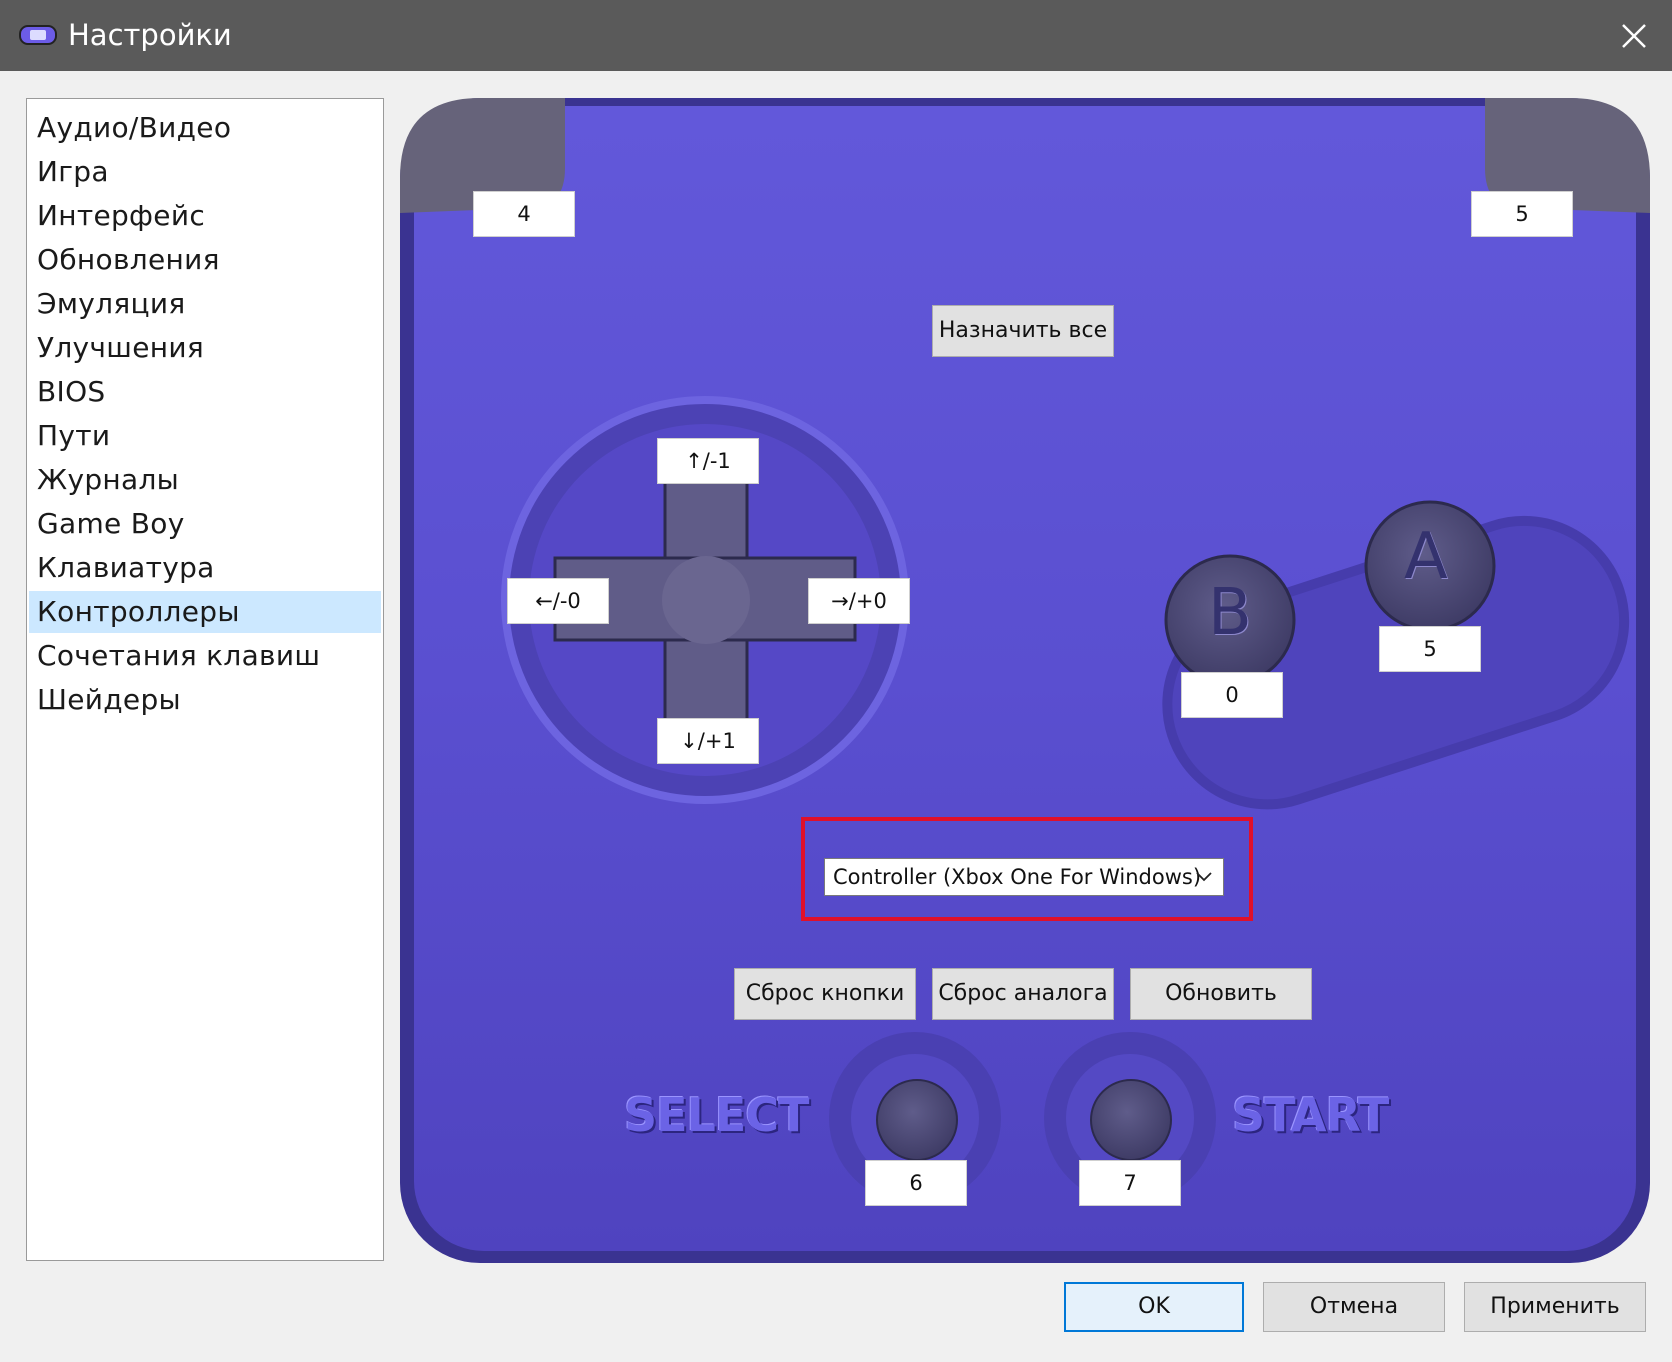 The width and height of the screenshot is (1672, 1362). What do you see at coordinates (708, 741) in the screenshot?
I see `dpad-down-mapping: ↓/+1` at bounding box center [708, 741].